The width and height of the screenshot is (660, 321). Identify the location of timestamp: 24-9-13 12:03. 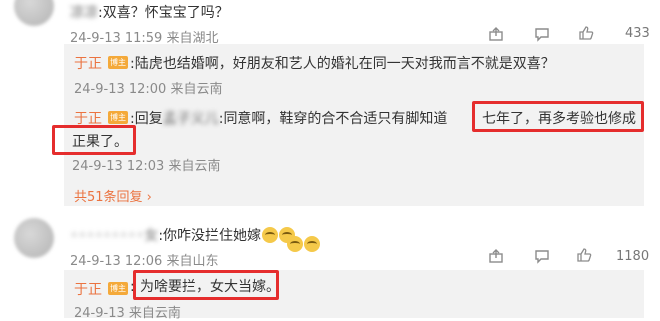
(118, 166).